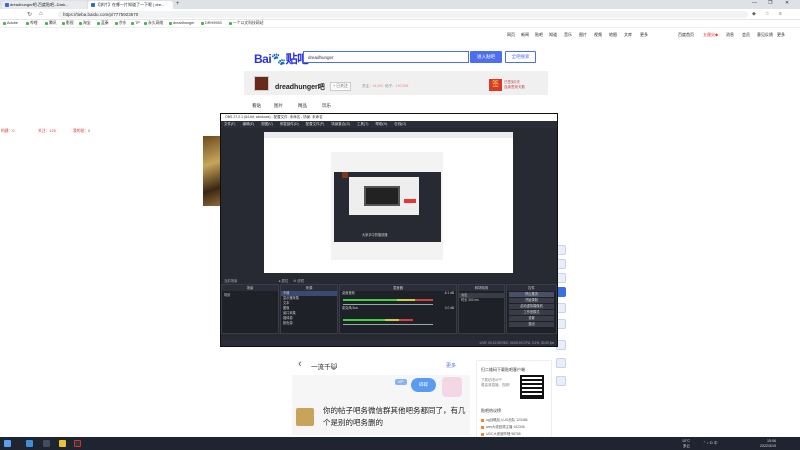  Describe the element at coordinates (644, 35) in the screenshot. I see `nav-link-more: 更多` at that location.